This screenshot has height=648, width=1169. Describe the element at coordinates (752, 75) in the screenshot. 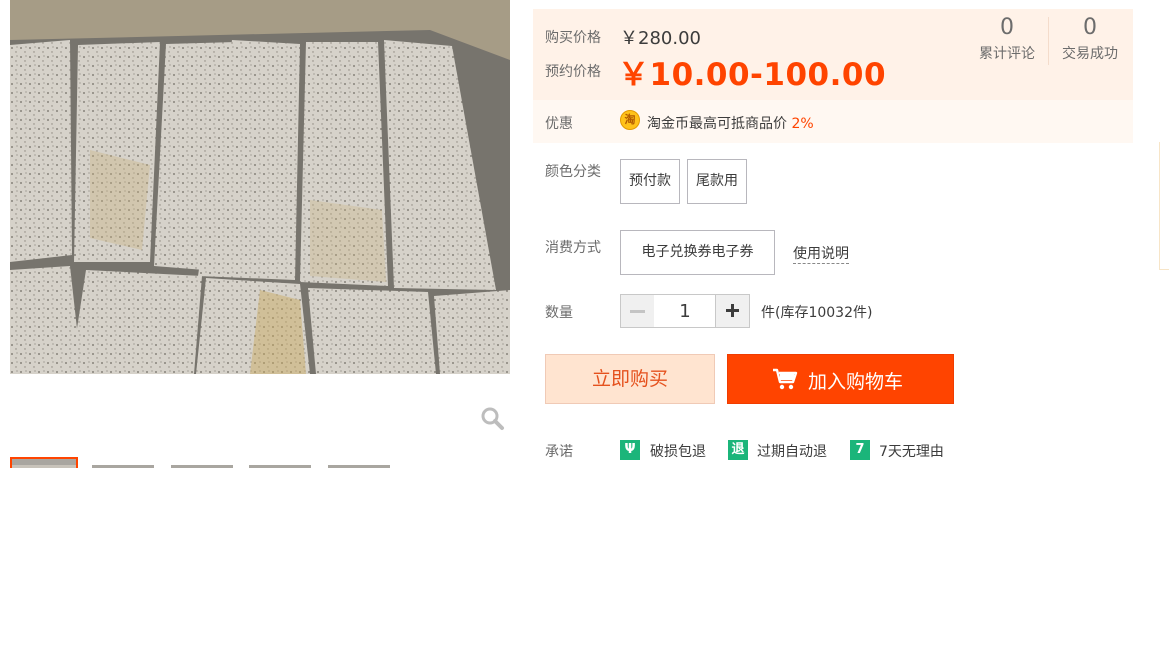

I see `pre-price-value: ￥10.00-100.00` at that location.